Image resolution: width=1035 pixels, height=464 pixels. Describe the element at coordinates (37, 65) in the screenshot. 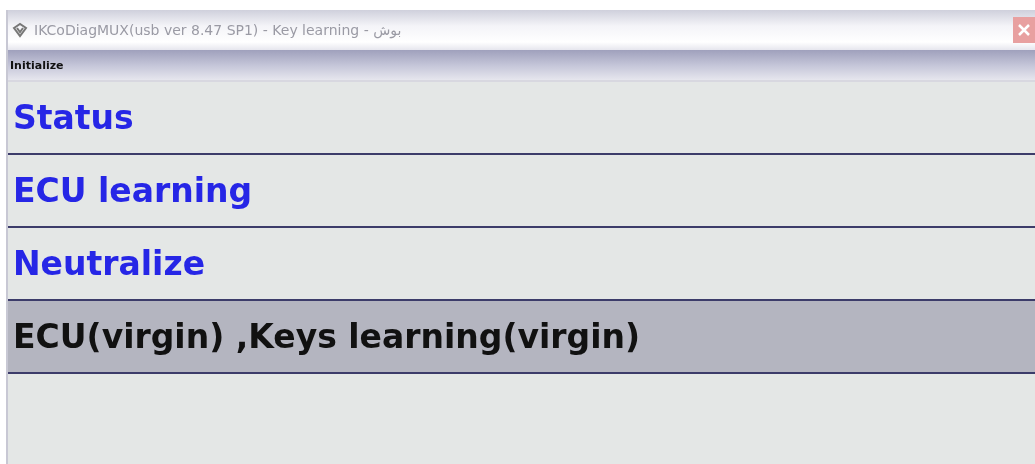

I see `toolbar-label: Initialize` at that location.